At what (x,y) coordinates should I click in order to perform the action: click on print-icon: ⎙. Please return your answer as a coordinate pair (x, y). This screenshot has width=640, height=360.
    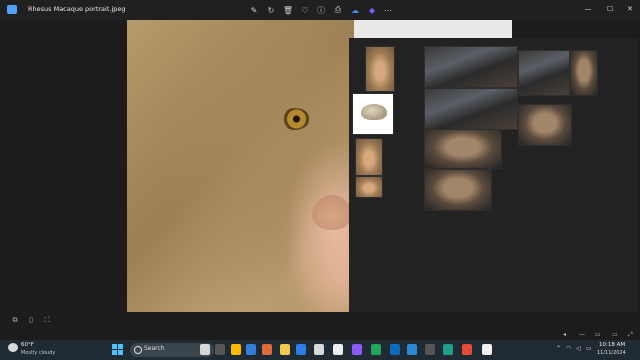
    Looking at the image, I should click on (338, 10).